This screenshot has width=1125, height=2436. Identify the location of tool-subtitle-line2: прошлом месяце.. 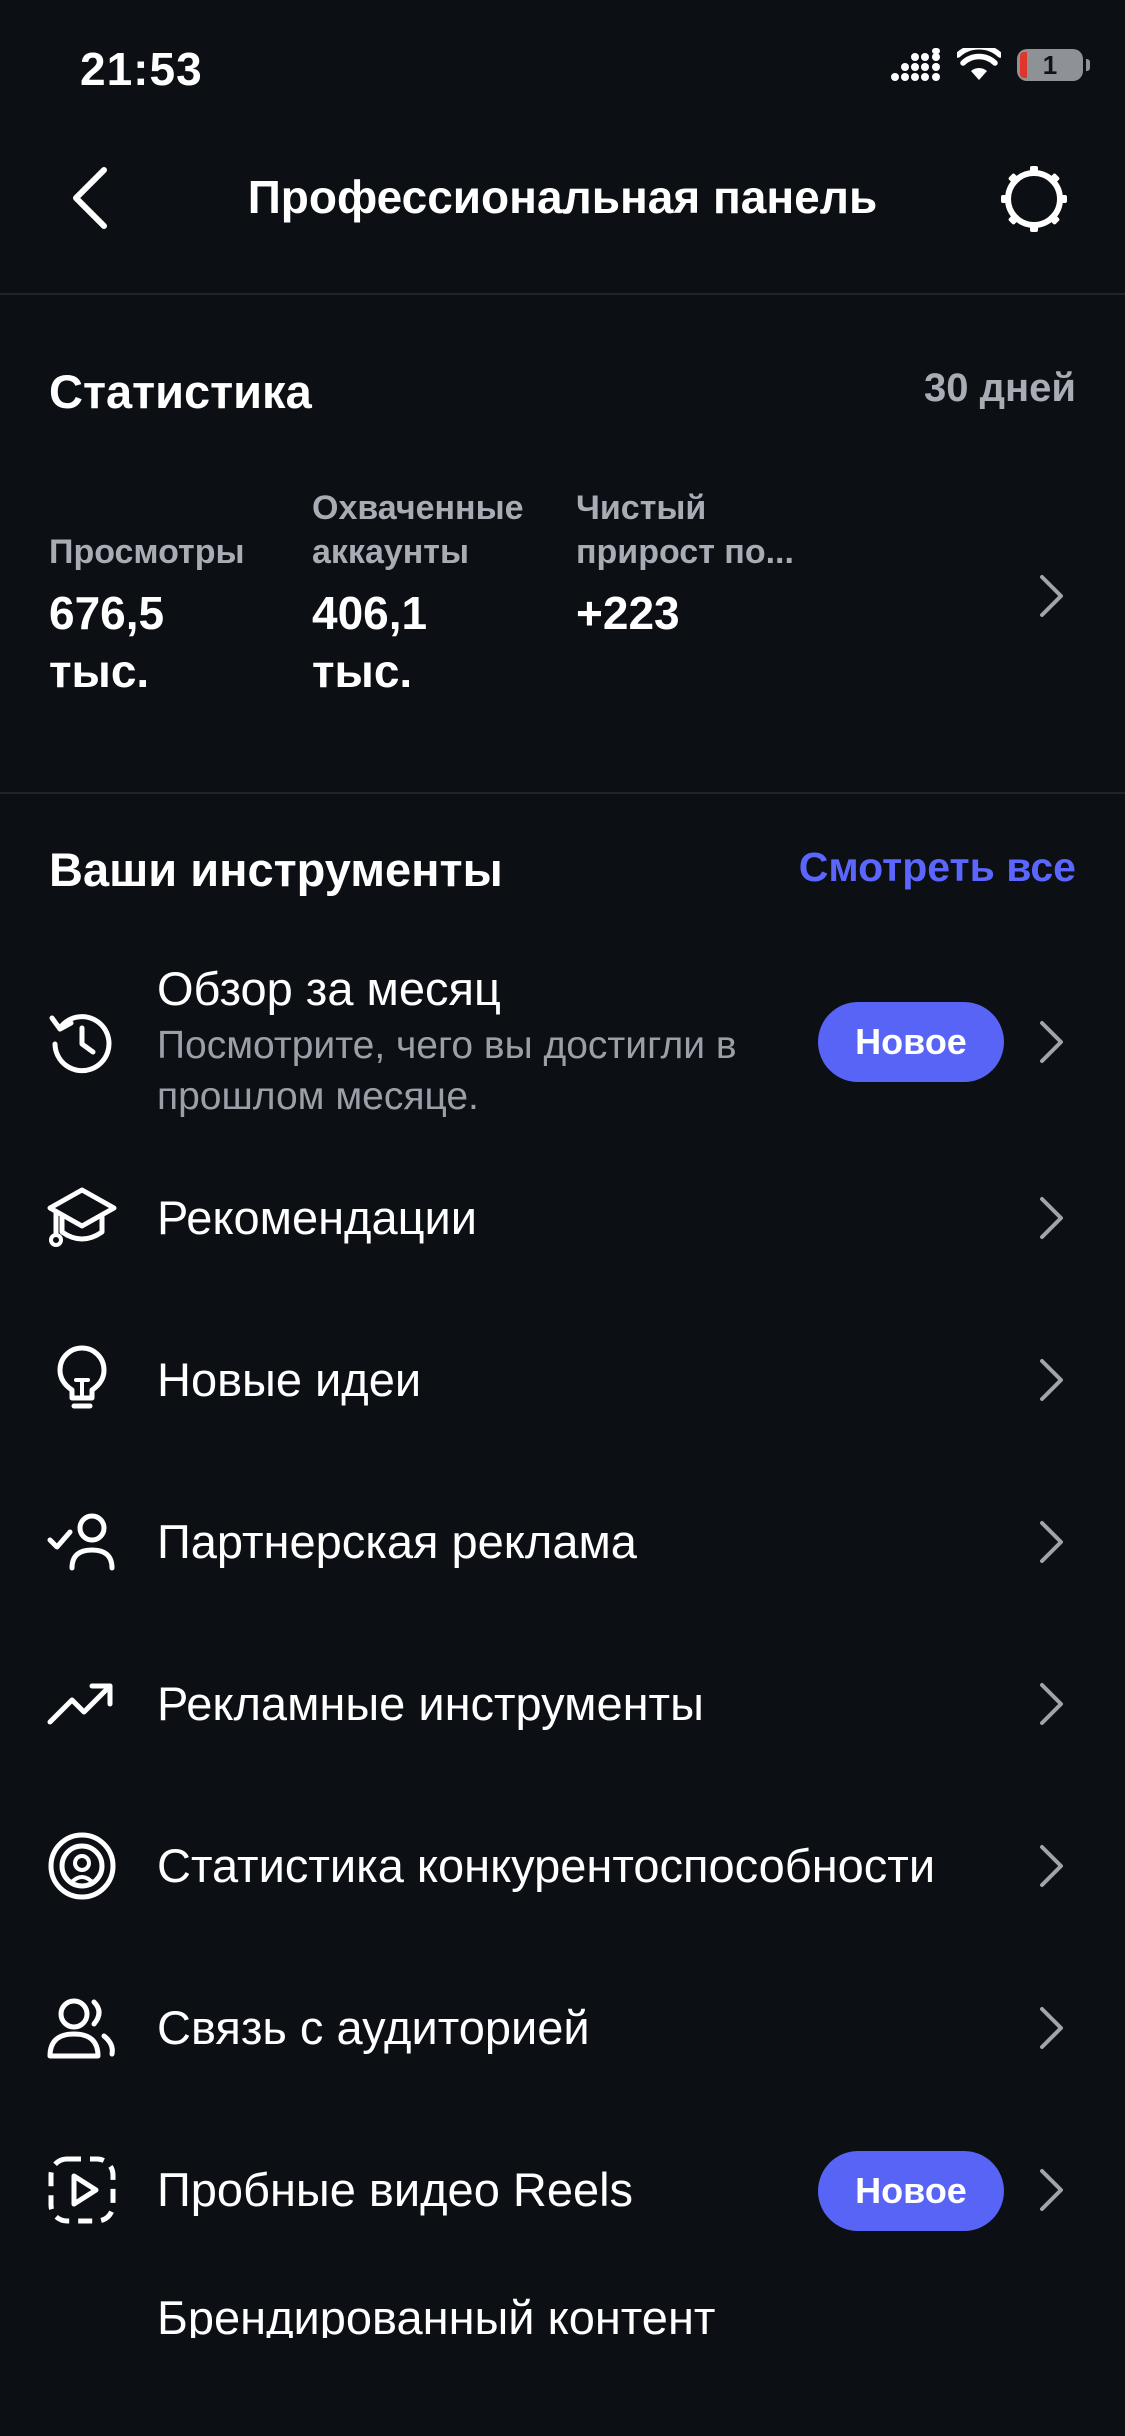
(318, 1096).